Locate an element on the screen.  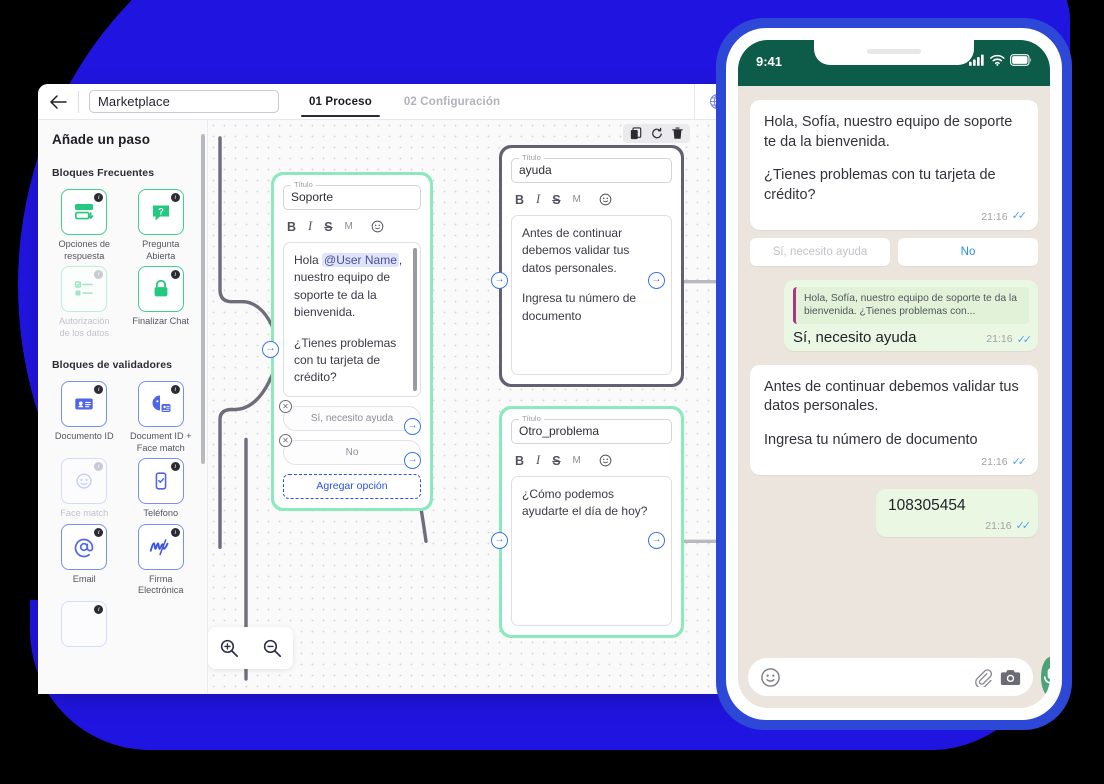
sidebar-scrollbar is located at coordinates (203, 299).